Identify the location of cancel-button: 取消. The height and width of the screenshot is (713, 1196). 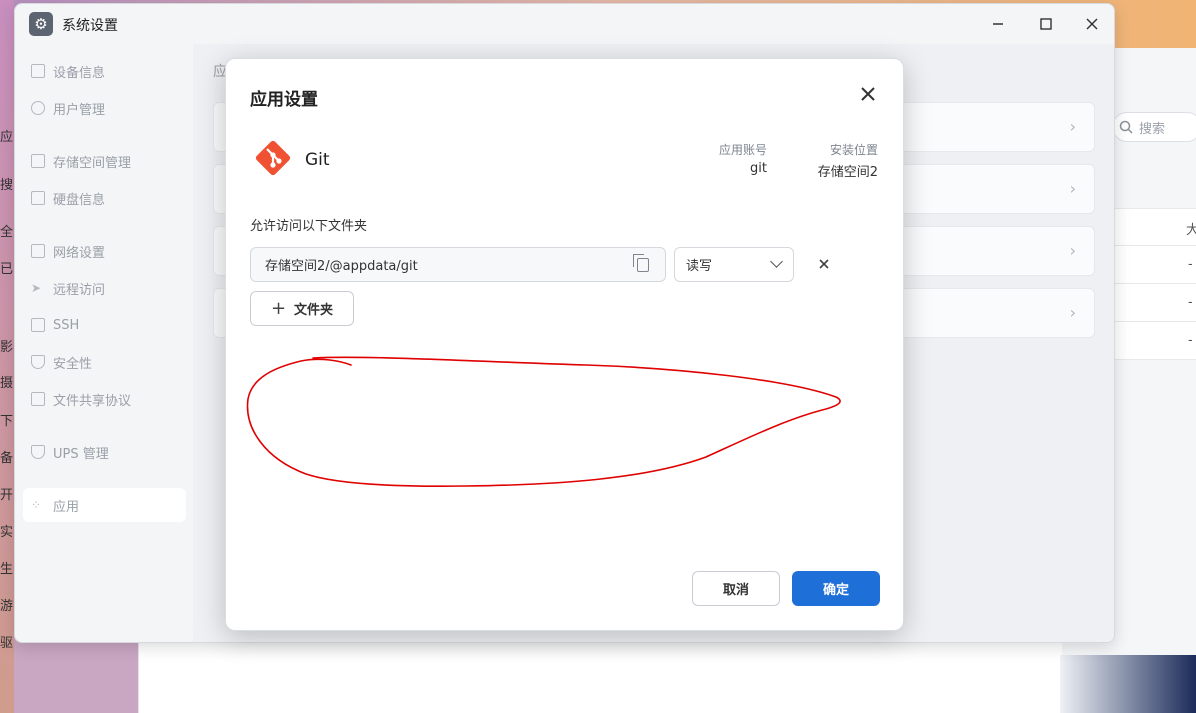
(736, 588).